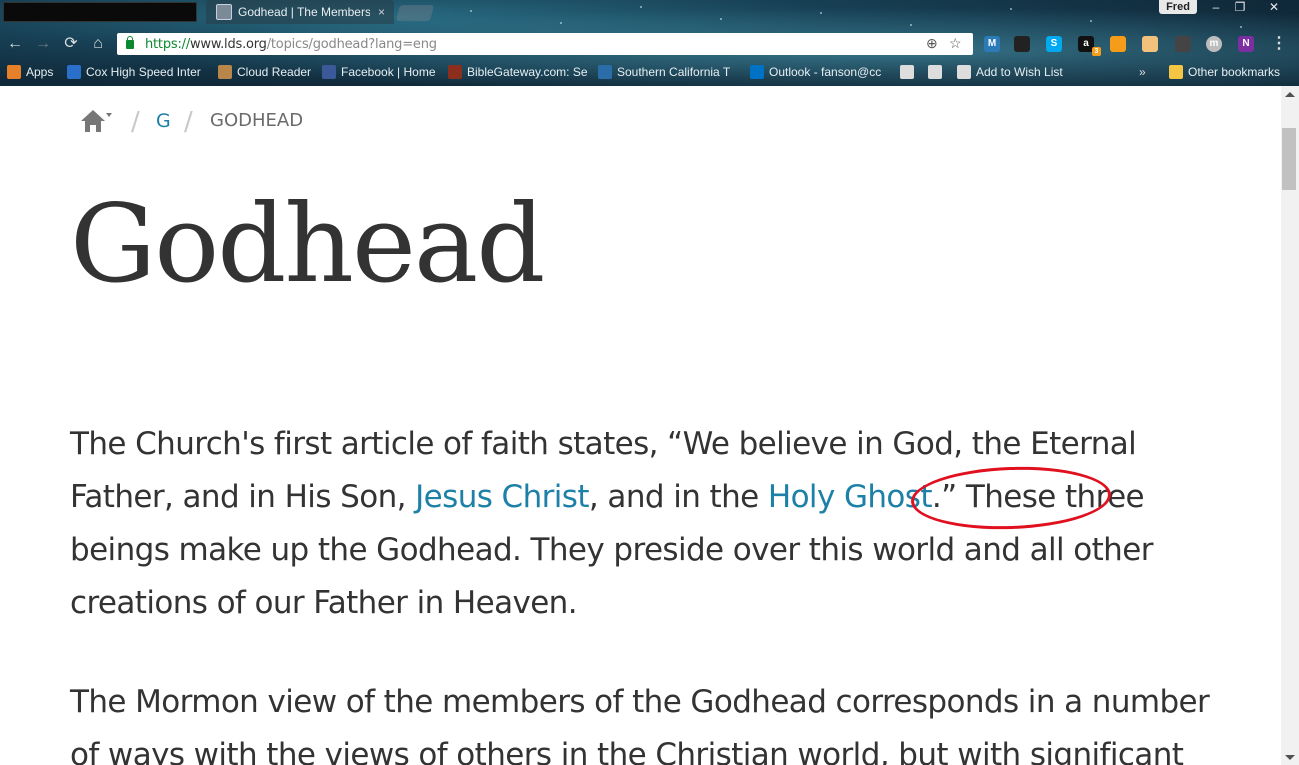  I want to click on menu-icon: ⋮, so click(1279, 44).